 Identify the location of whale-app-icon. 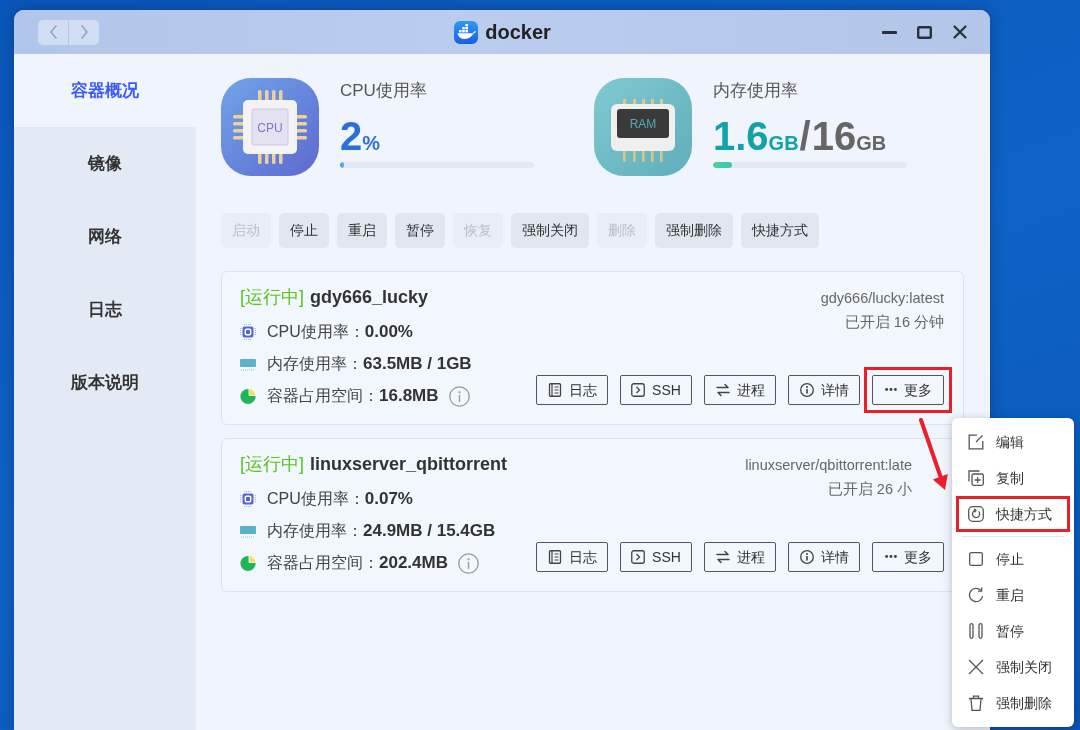
(466, 32).